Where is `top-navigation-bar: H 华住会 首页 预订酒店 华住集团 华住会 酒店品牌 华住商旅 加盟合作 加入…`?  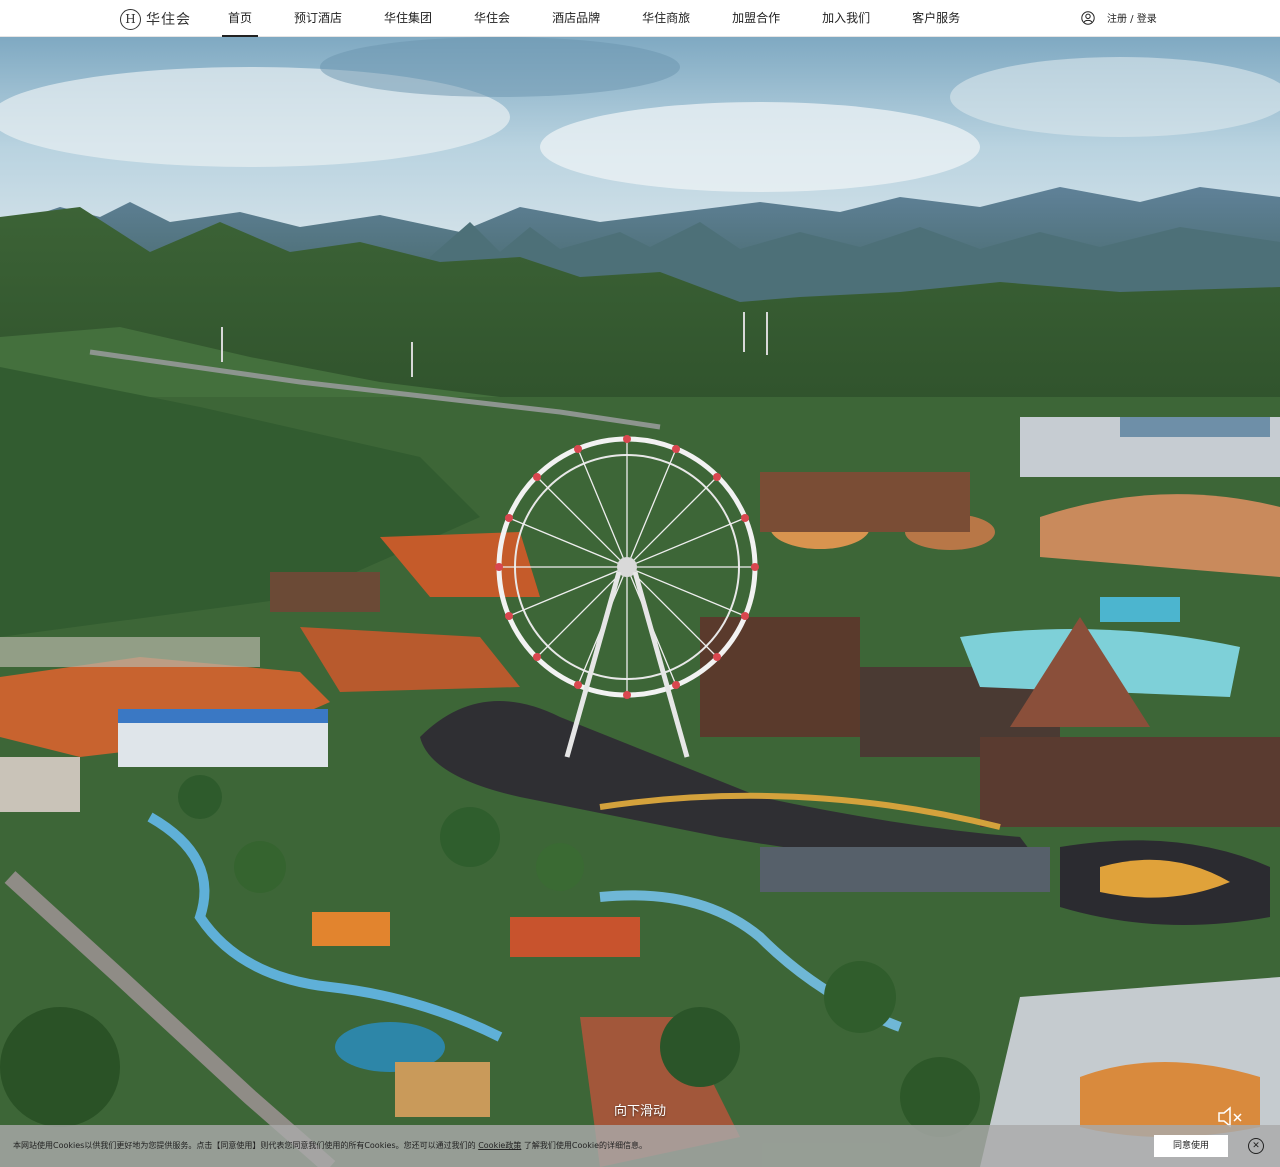 top-navigation-bar: H 华住会 首页 预订酒店 华住集团 华住会 酒店品牌 华住商旅 加盟合作 加入… is located at coordinates (640, 18).